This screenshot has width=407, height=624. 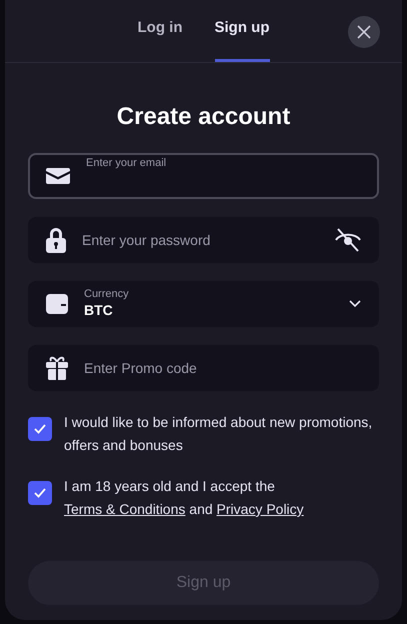 I want to click on tab: Sign up, so click(x=242, y=39).